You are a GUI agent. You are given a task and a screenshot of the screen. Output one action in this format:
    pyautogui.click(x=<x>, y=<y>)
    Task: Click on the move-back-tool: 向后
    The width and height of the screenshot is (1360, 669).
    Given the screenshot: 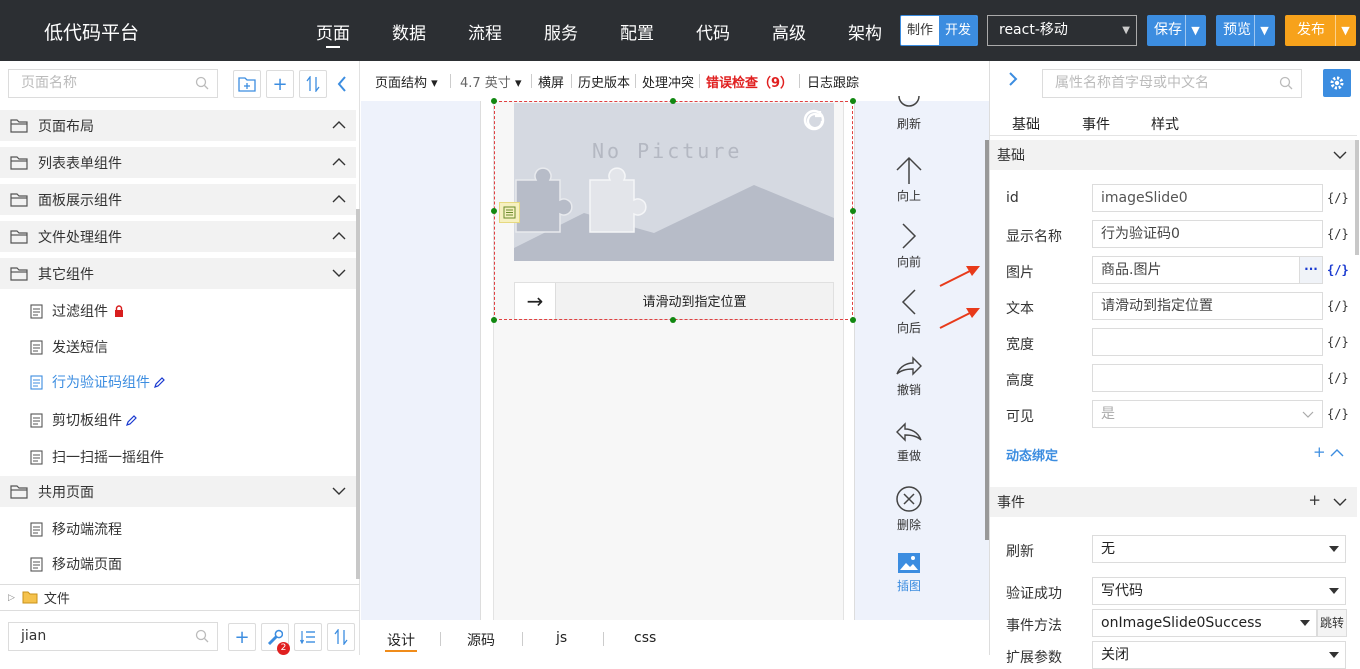 What is the action you would take?
    pyautogui.click(x=909, y=312)
    